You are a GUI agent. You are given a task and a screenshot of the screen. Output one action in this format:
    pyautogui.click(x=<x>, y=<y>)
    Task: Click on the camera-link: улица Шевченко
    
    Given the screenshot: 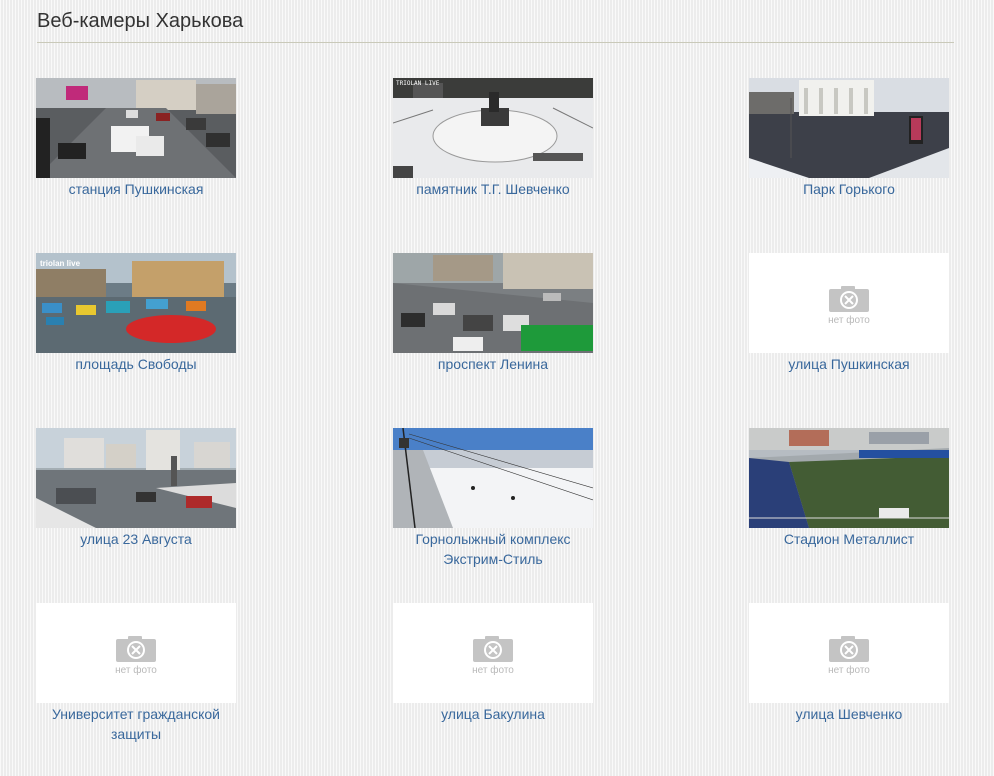 What is the action you would take?
    pyautogui.click(x=849, y=714)
    